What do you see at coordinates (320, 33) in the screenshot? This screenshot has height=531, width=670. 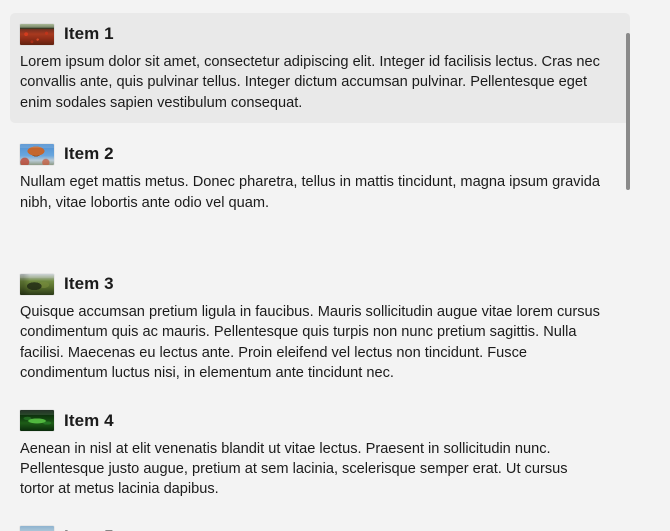 I see `list-item-header: Item 1` at bounding box center [320, 33].